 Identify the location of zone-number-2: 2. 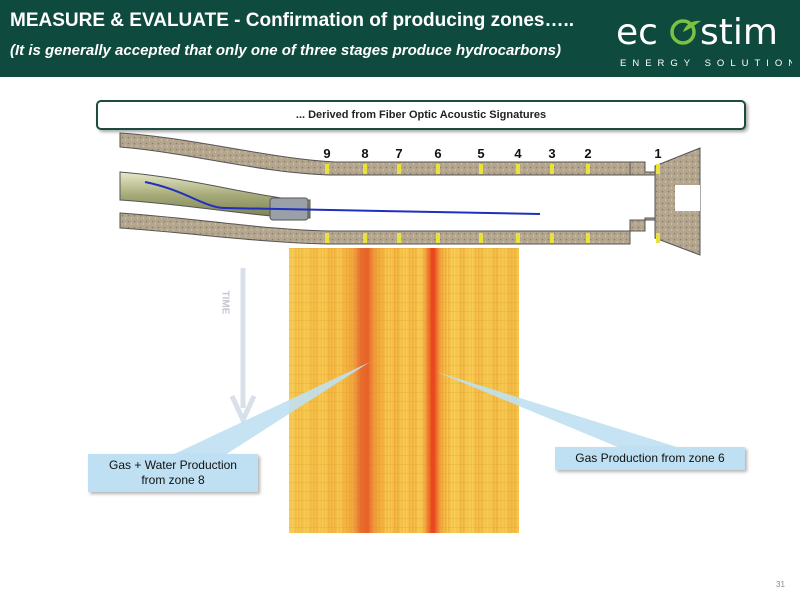
(588, 153).